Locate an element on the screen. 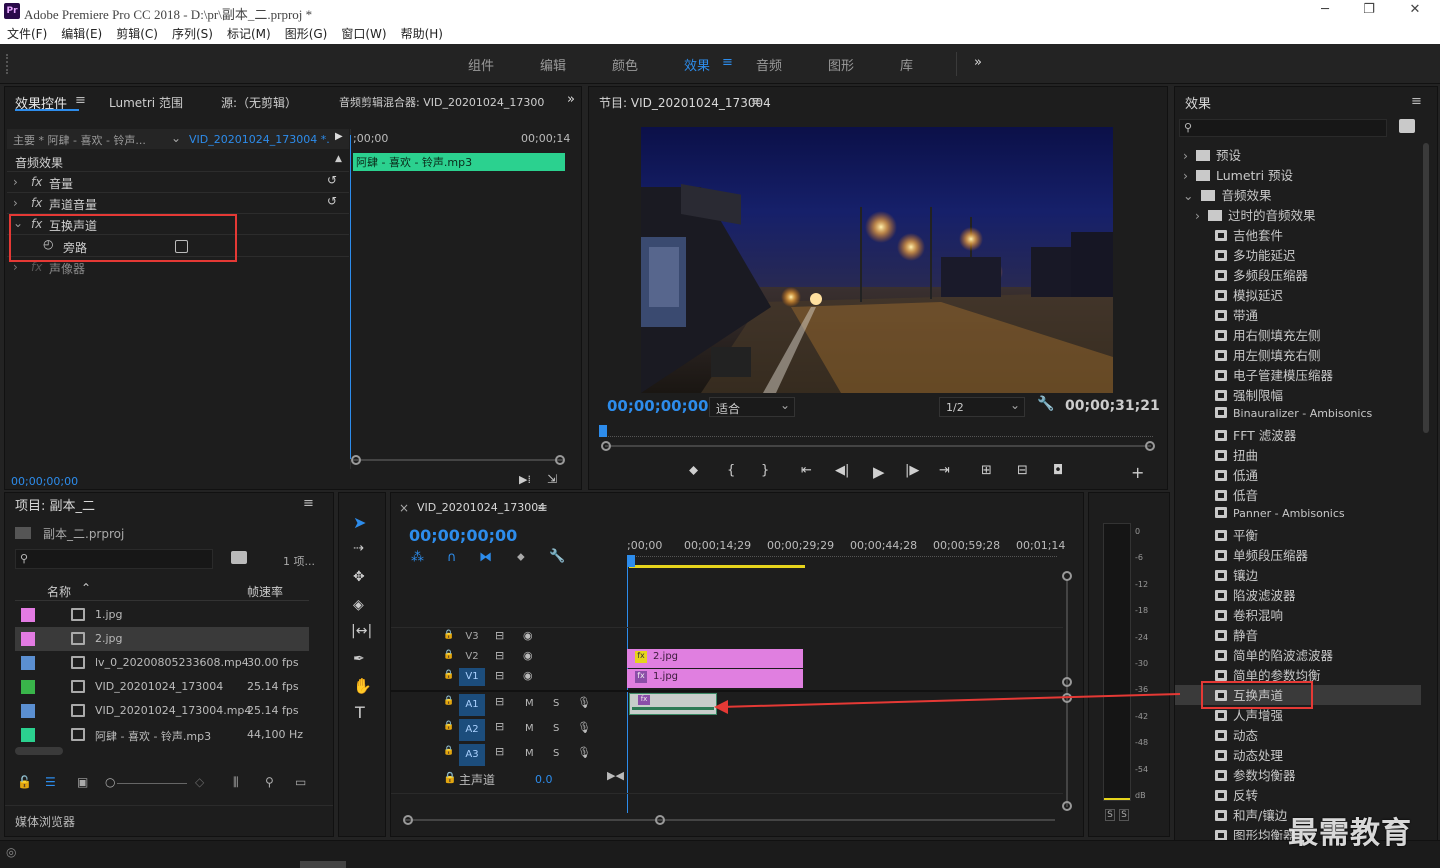 The image size is (1440, 868). column-name: 名称 is located at coordinates (59, 591).